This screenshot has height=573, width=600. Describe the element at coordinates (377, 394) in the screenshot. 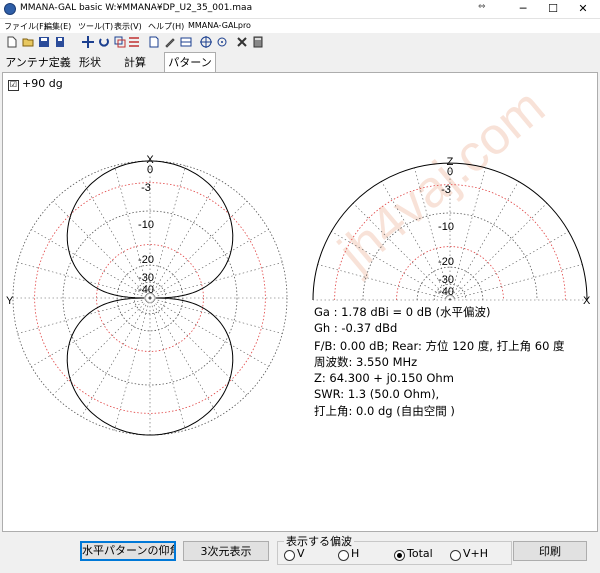

I see `info-swr: SWR: 1.3 (50.0 Ohm),` at that location.